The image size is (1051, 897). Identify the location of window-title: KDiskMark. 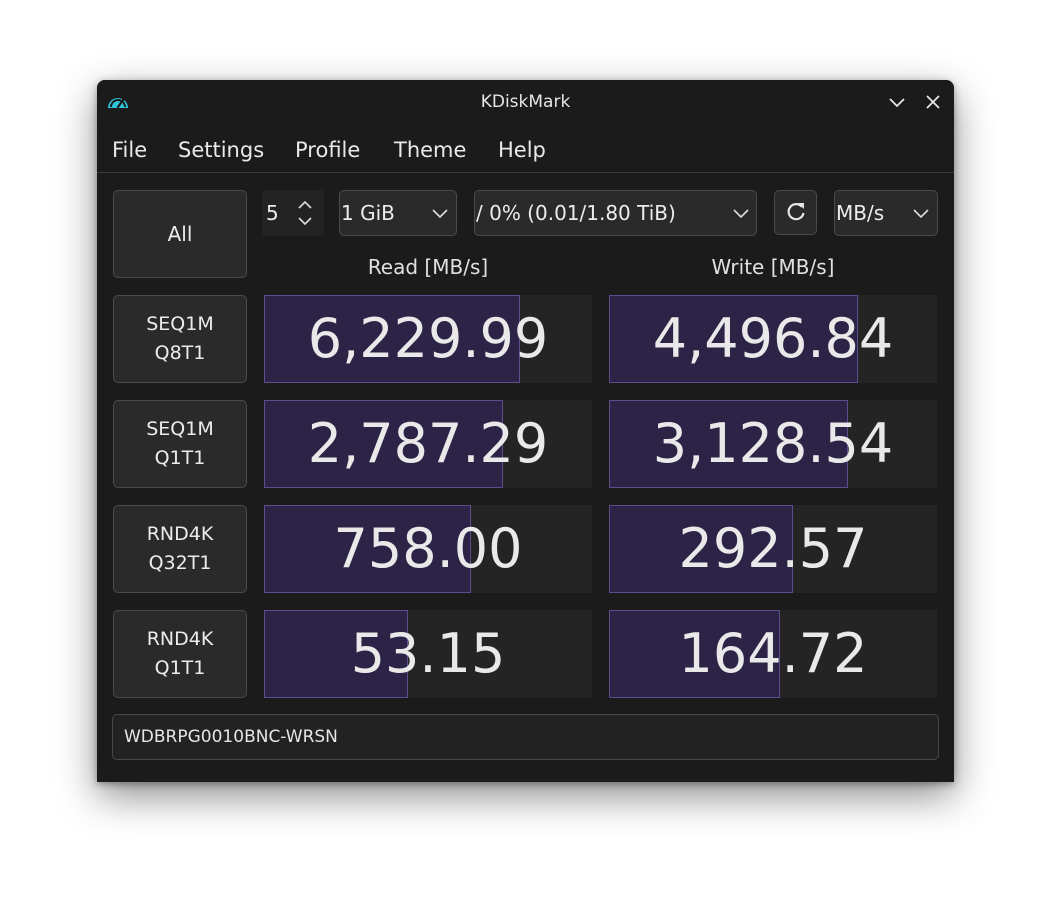
(525, 102).